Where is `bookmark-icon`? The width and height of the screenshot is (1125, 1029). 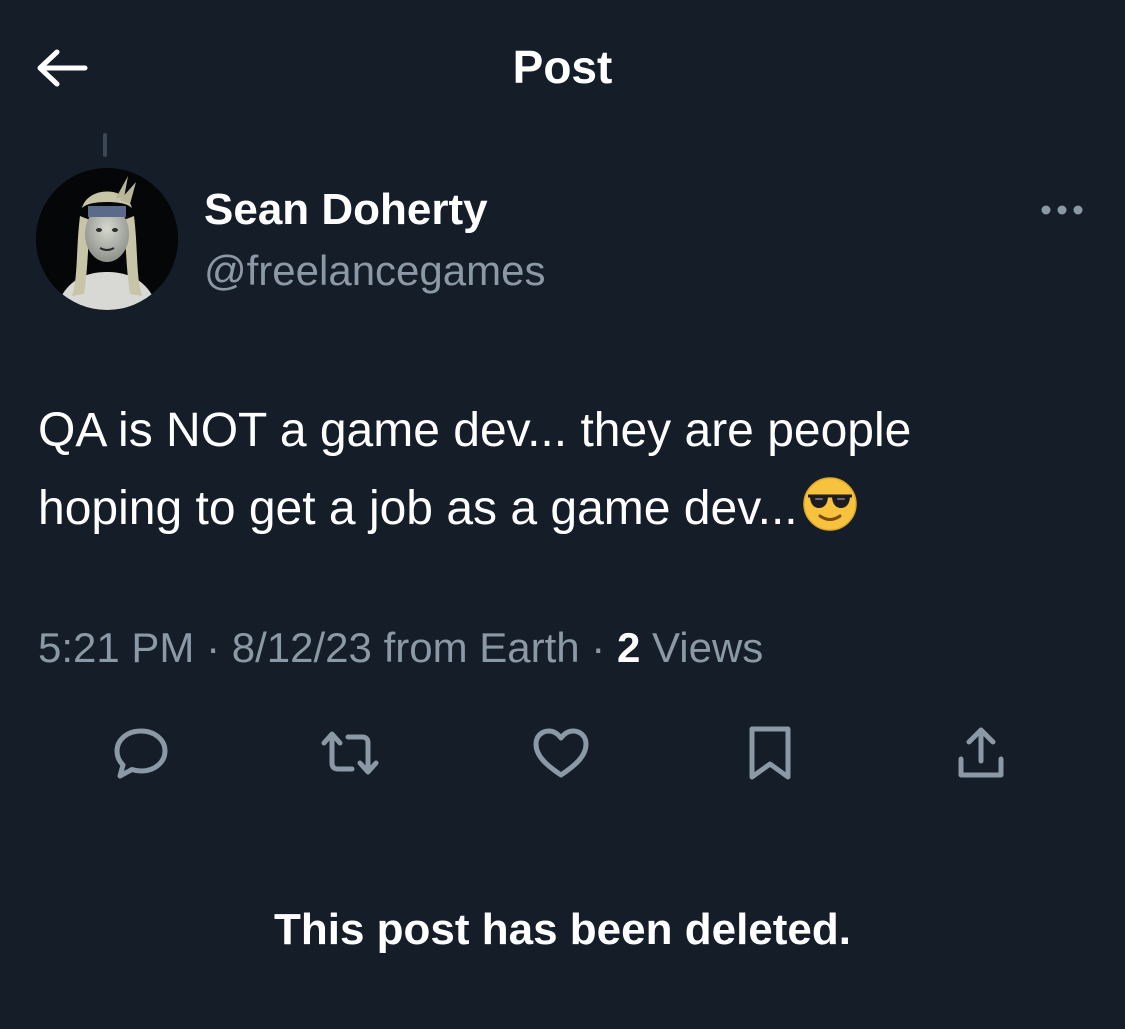
bookmark-icon is located at coordinates (770, 753).